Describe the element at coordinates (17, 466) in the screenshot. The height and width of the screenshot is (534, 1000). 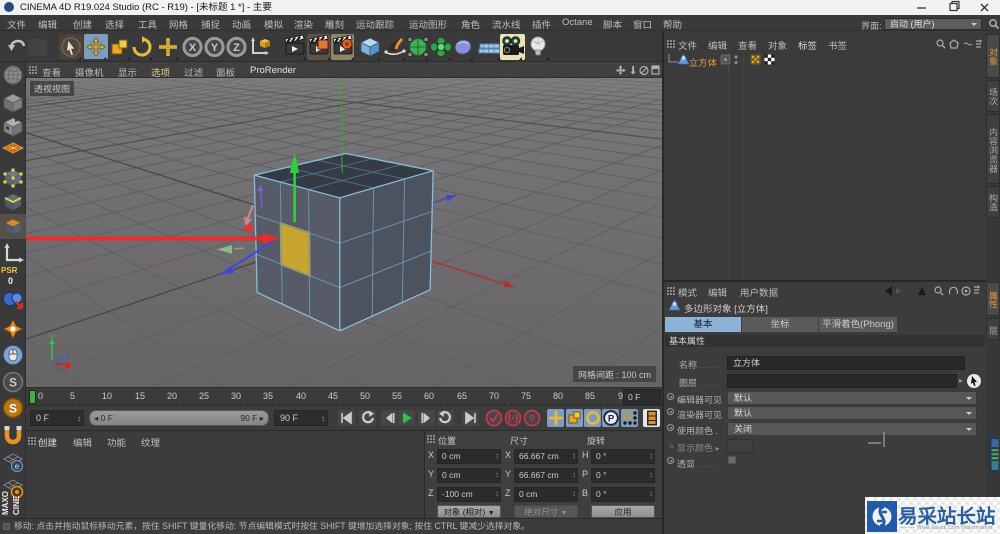
I see `svg-text: e` at that location.